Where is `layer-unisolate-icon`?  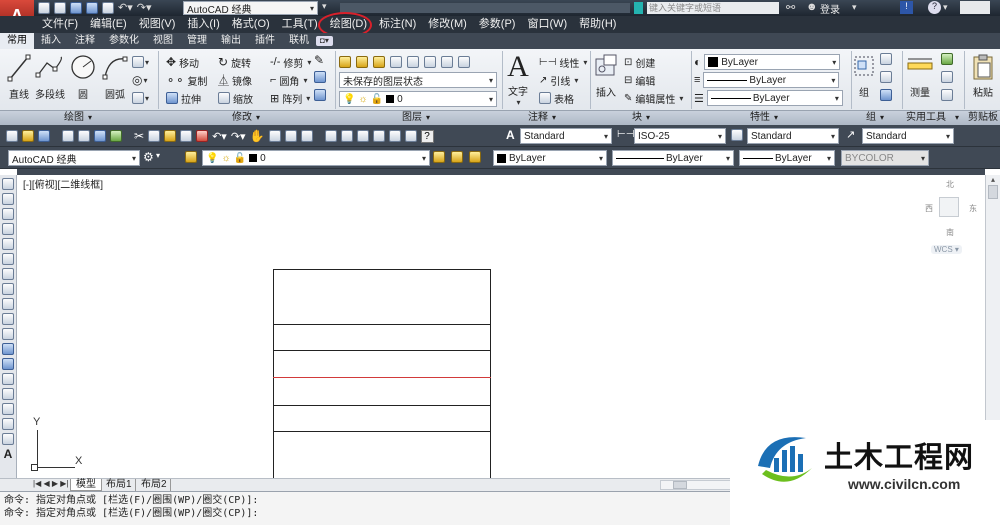
layer-unisolate-icon is located at coordinates (464, 62).